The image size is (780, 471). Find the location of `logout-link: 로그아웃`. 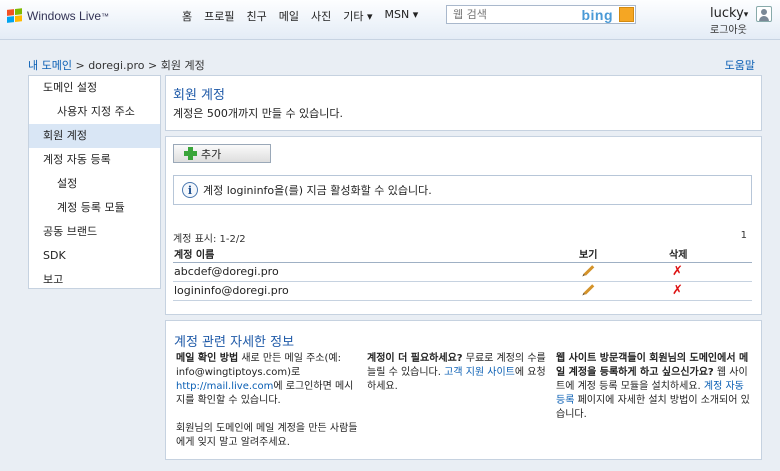

logout-link: 로그아웃 is located at coordinates (729, 28).